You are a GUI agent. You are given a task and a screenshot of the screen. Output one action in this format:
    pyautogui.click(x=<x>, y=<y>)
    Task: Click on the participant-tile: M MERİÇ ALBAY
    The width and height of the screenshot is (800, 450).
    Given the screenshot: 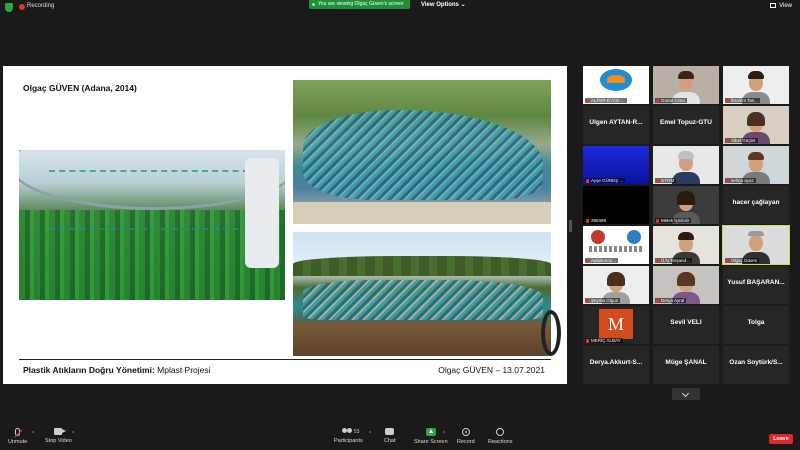 What is the action you would take?
    pyautogui.click(x=616, y=325)
    